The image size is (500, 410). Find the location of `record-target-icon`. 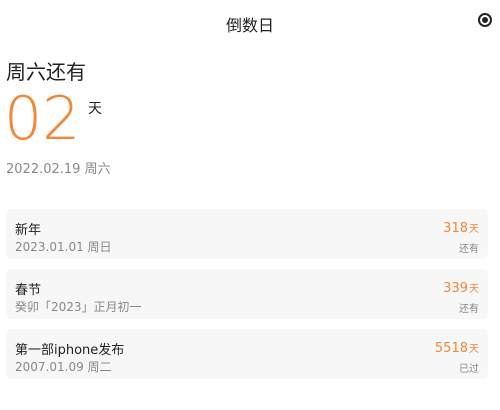

record-target-icon is located at coordinates (485, 20).